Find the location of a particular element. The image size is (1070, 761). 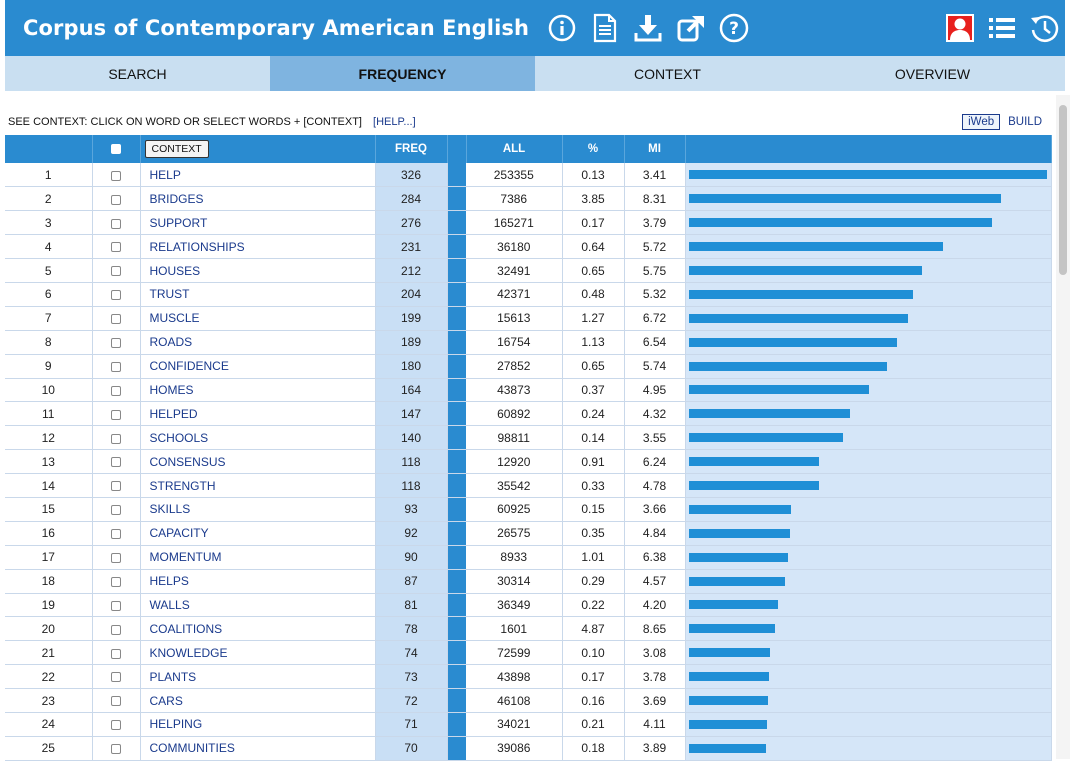

help-icon: ? is located at coordinates (734, 28).